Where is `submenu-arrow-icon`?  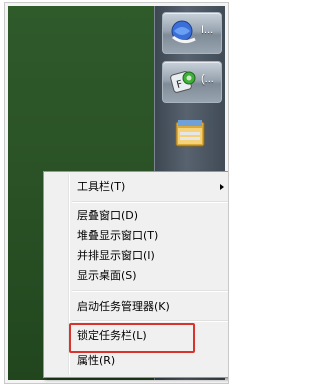
submenu-arrow-icon is located at coordinates (222, 187).